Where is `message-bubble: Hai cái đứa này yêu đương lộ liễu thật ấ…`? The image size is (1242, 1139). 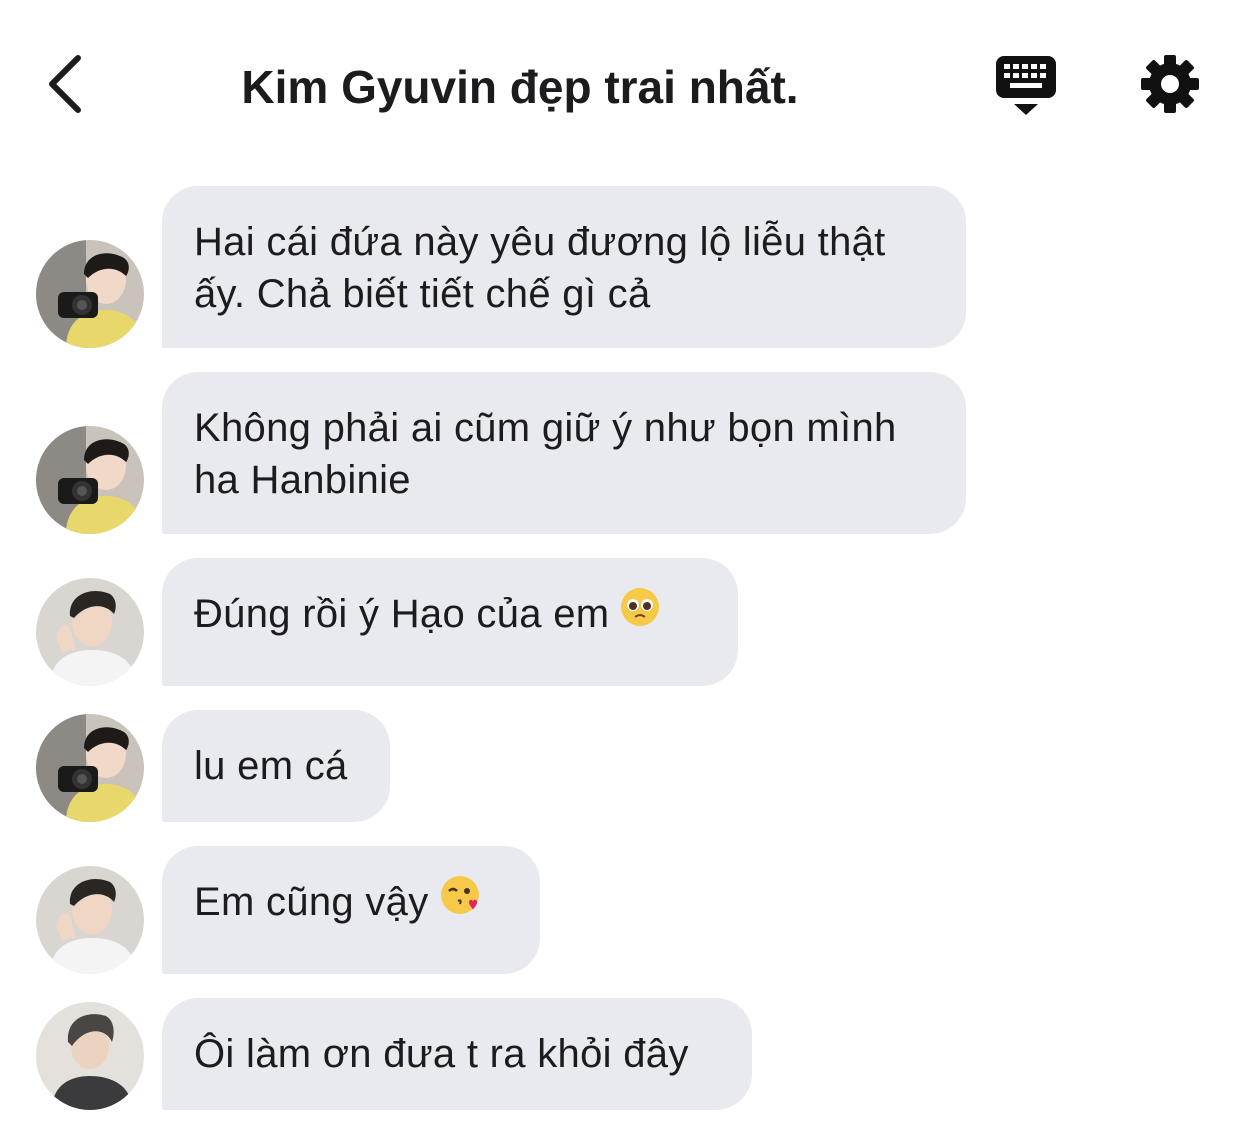
message-bubble: Hai cái đứa này yêu đương lộ liễu thật ấ… is located at coordinates (564, 267).